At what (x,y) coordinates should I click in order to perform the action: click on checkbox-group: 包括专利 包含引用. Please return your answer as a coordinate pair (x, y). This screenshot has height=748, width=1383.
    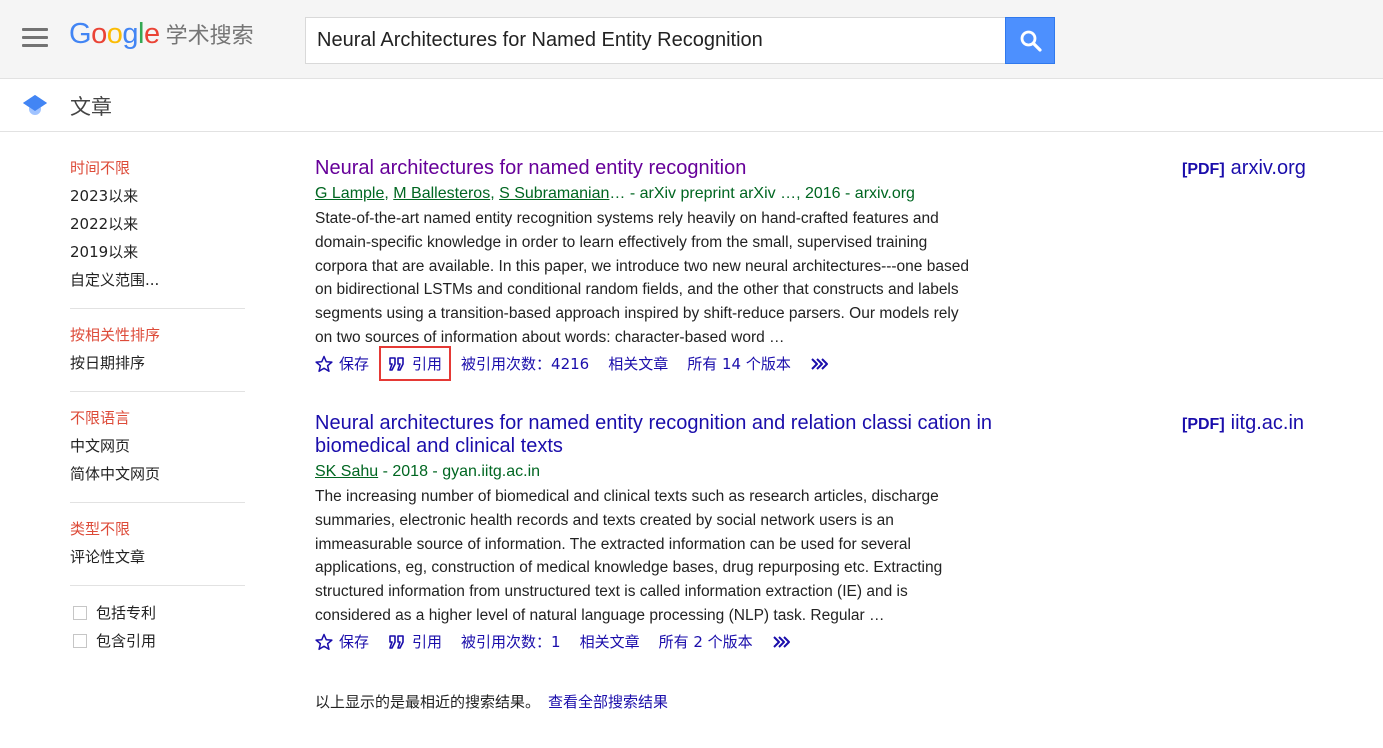
    Looking at the image, I should click on (157, 632).